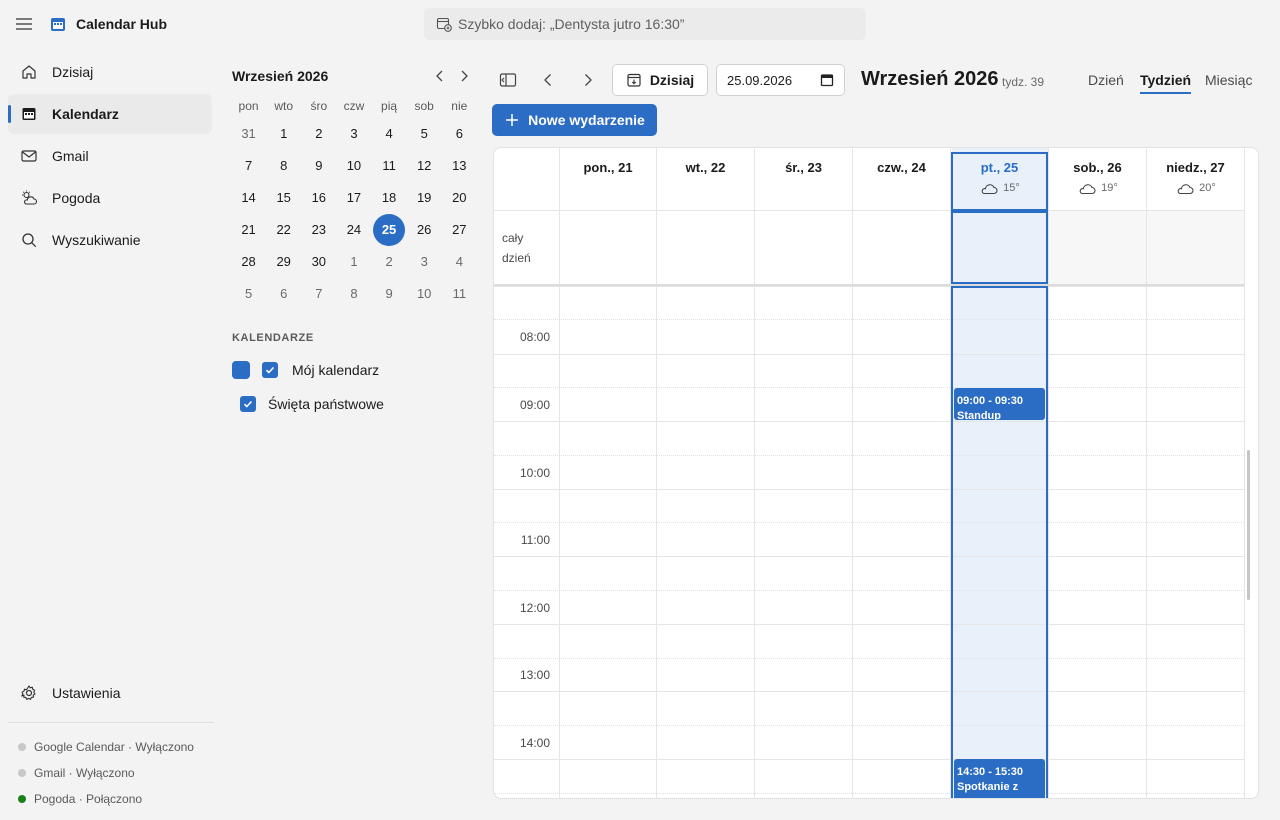  What do you see at coordinates (440, 76) in the screenshot?
I see `chevron-left-icon` at bounding box center [440, 76].